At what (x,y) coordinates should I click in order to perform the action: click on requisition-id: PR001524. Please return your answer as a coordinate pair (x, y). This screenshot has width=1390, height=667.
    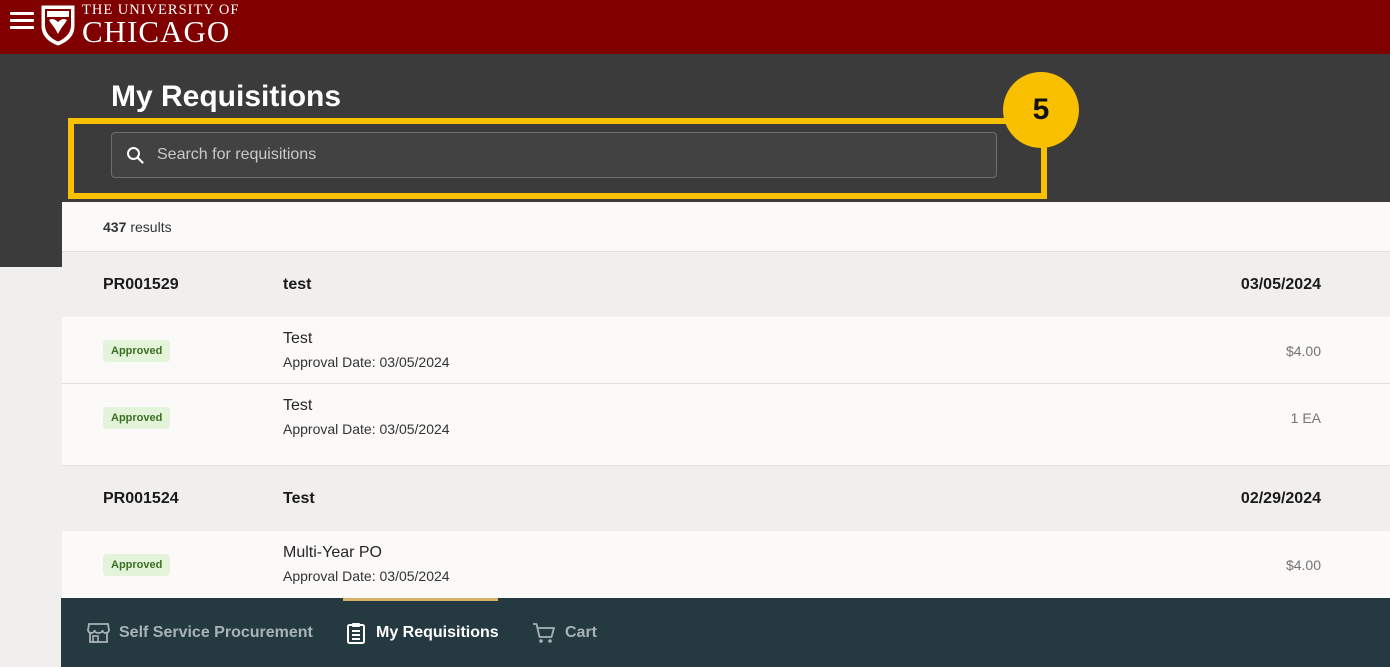
    Looking at the image, I should click on (141, 499).